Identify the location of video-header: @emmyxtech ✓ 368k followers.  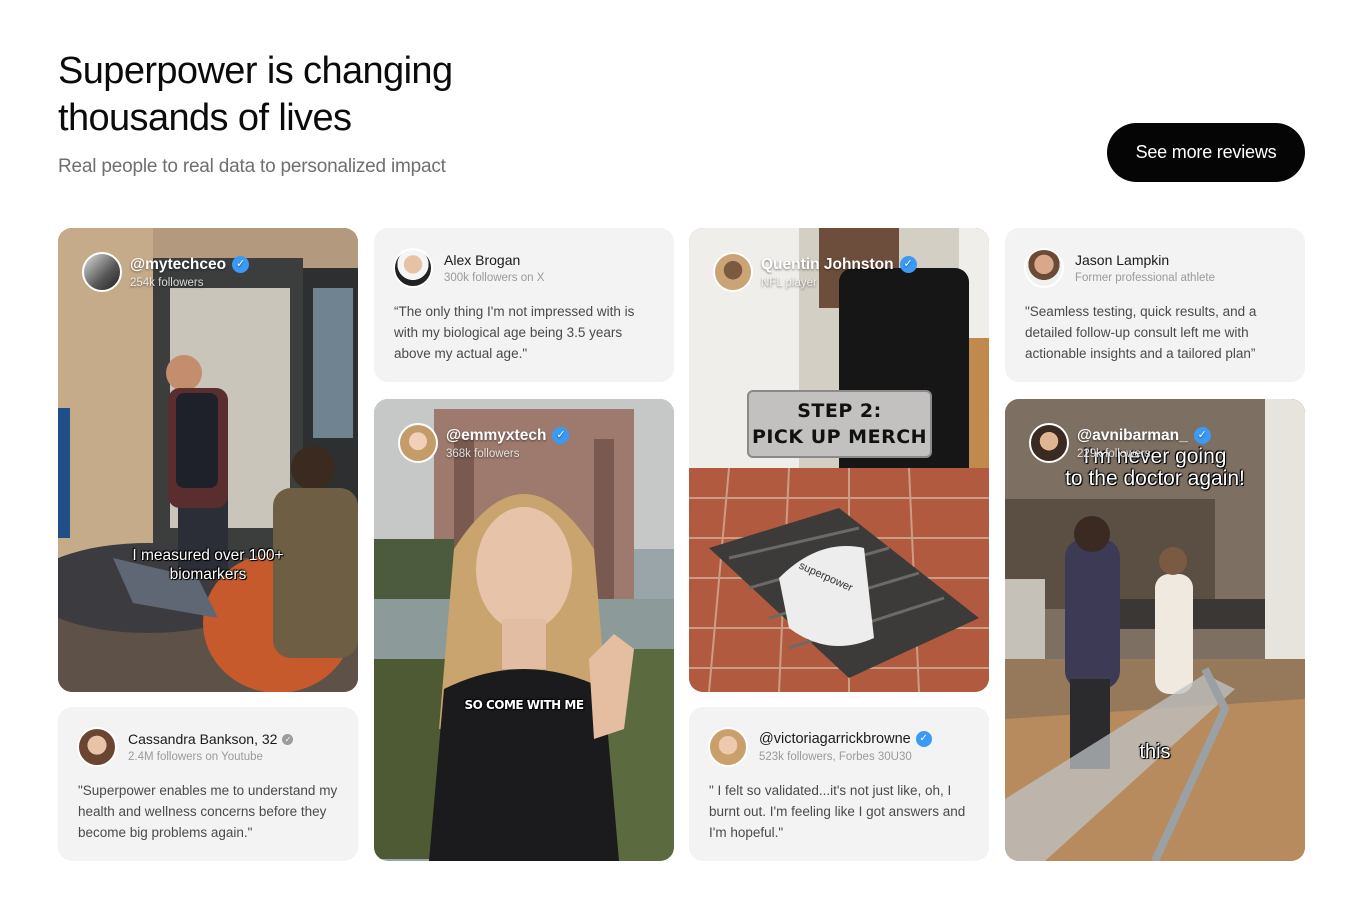
(484, 443).